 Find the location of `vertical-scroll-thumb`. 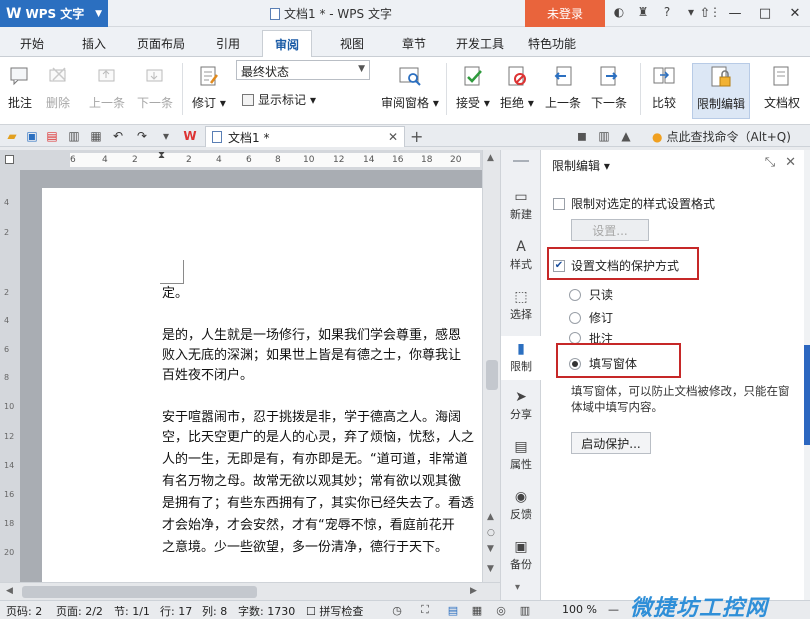

vertical-scroll-thumb is located at coordinates (492, 375).